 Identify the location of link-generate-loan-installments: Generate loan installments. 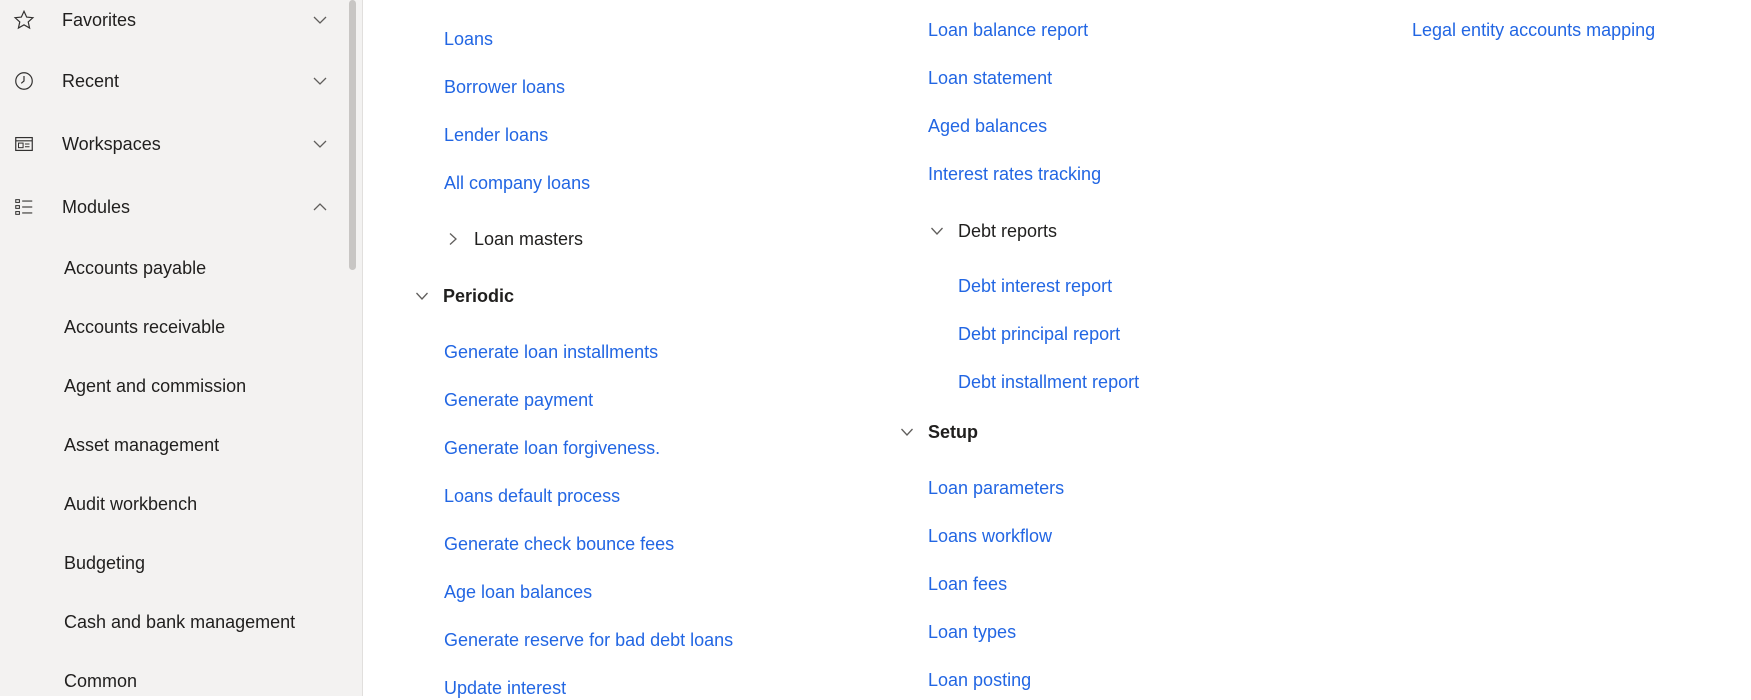
(551, 352).